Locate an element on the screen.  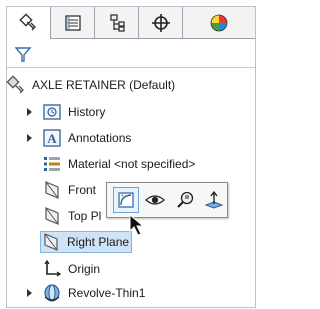
tree-item-history: History is located at coordinates (73, 112).